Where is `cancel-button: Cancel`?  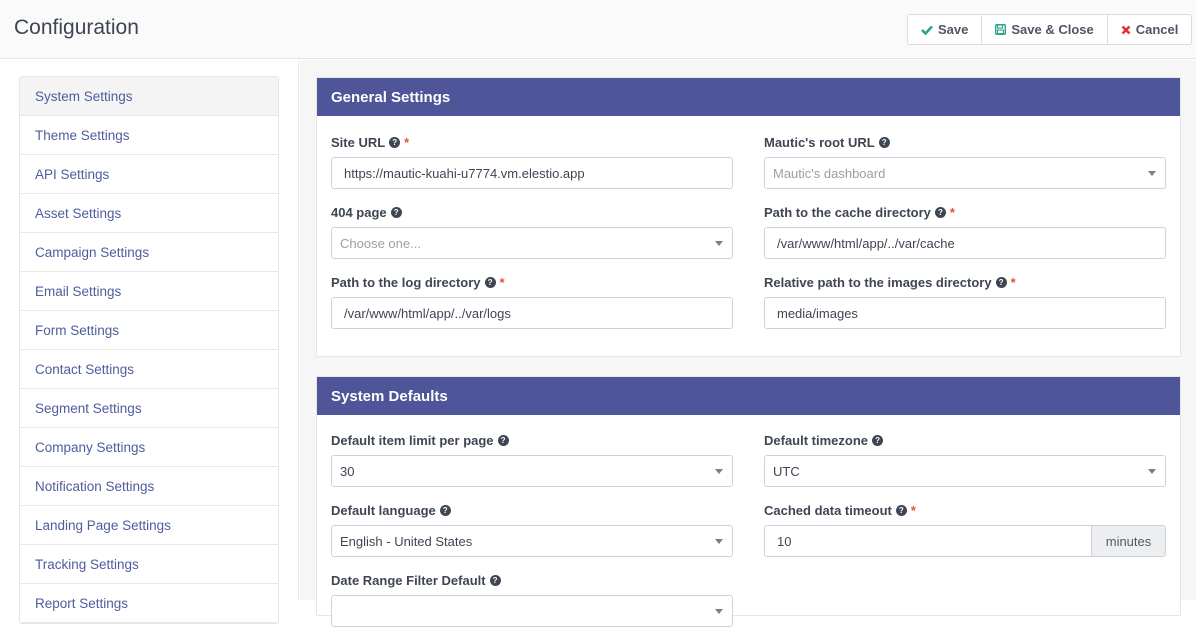 cancel-button: Cancel is located at coordinates (1150, 29).